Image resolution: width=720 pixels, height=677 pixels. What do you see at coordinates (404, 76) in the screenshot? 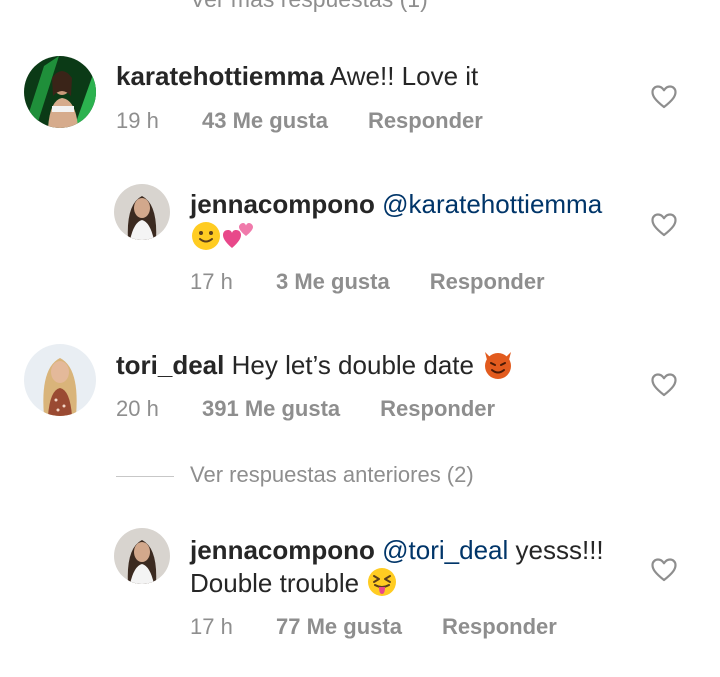
I see `comment-body: Awe!! Love it` at bounding box center [404, 76].